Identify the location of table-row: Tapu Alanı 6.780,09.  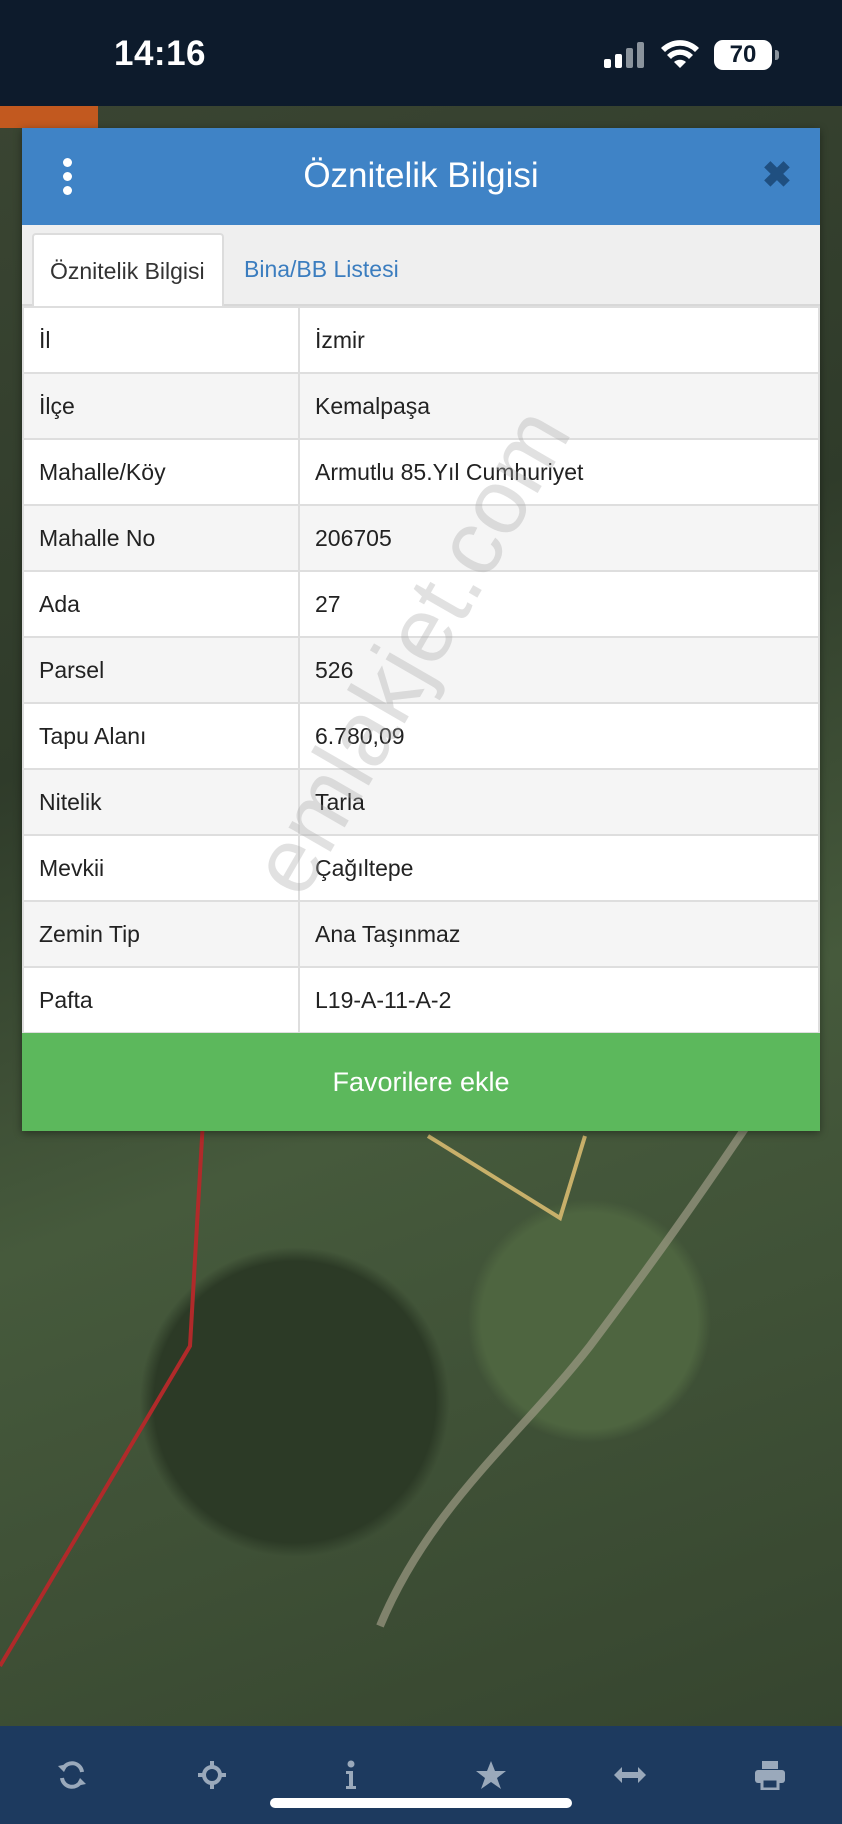
(421, 736).